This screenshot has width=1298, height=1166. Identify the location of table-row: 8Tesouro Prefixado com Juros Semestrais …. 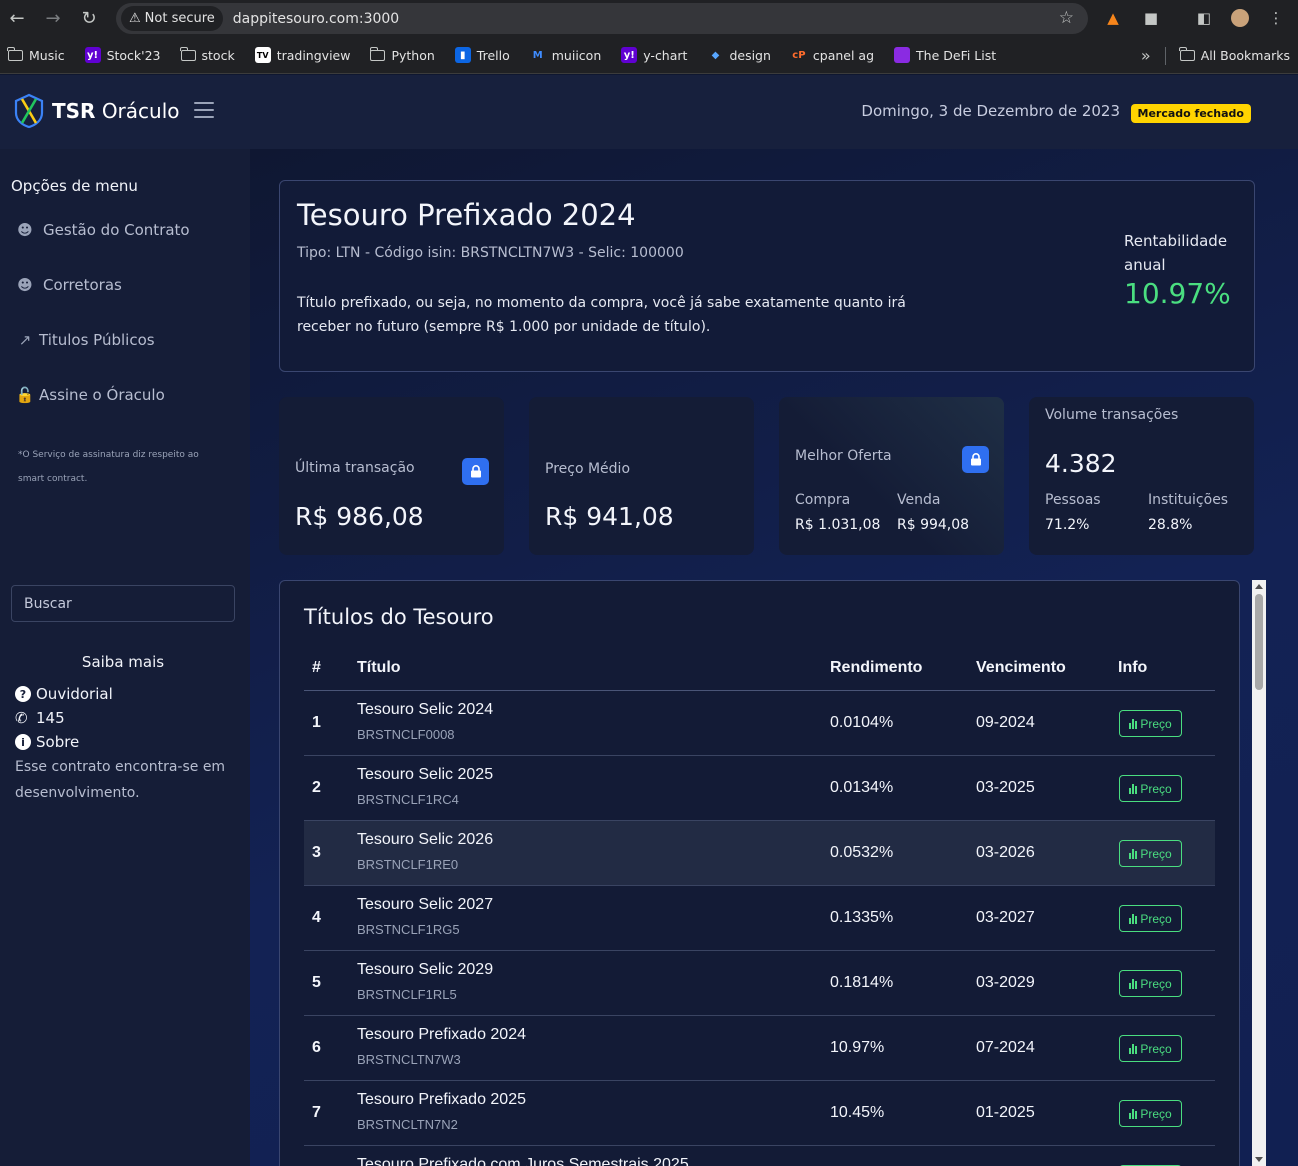
(759, 1156).